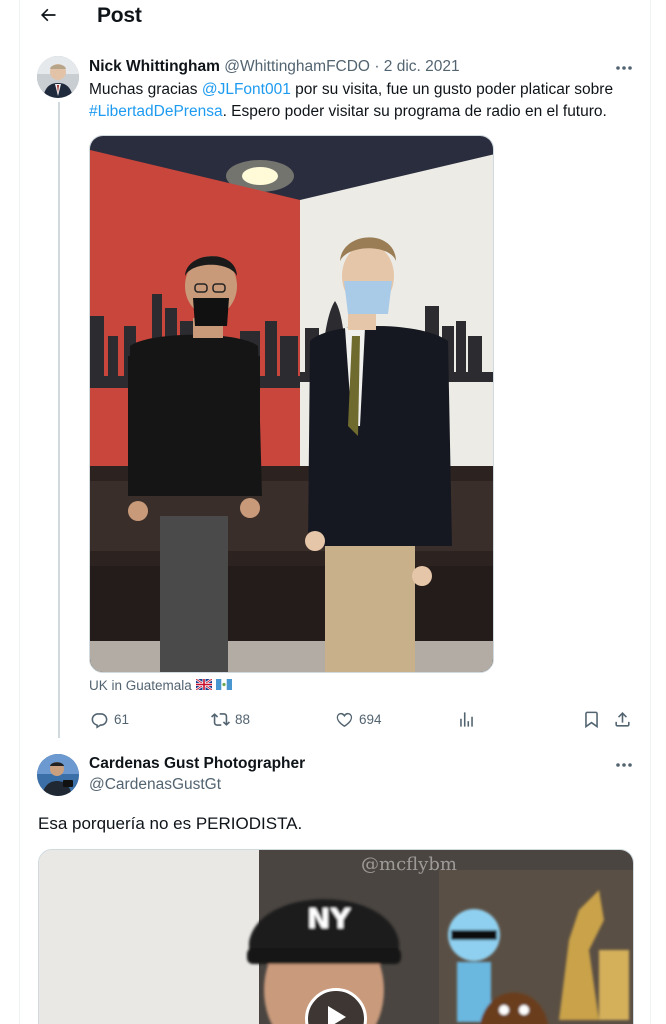 Image resolution: width=666 pixels, height=1024 pixels. I want to click on views-icon, so click(466, 719).